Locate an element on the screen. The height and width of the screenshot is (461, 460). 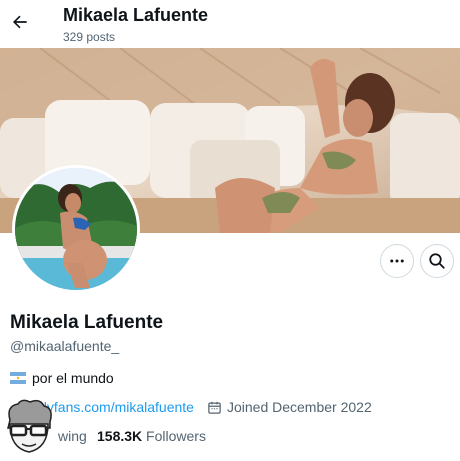
cartoon-avatar-sticker is located at coordinates (29, 427).